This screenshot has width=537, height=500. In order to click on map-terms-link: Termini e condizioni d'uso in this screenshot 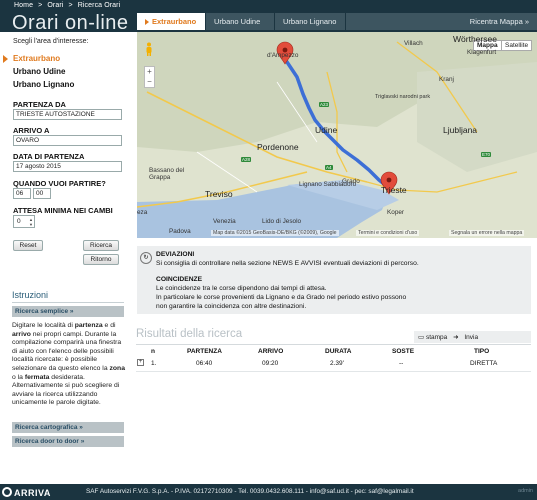, I will do `click(388, 233)`.